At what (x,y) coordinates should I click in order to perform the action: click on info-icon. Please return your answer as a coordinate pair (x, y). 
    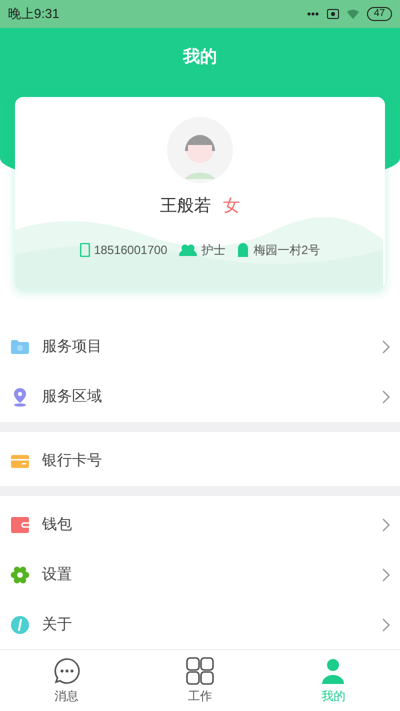
    Looking at the image, I should click on (20, 625).